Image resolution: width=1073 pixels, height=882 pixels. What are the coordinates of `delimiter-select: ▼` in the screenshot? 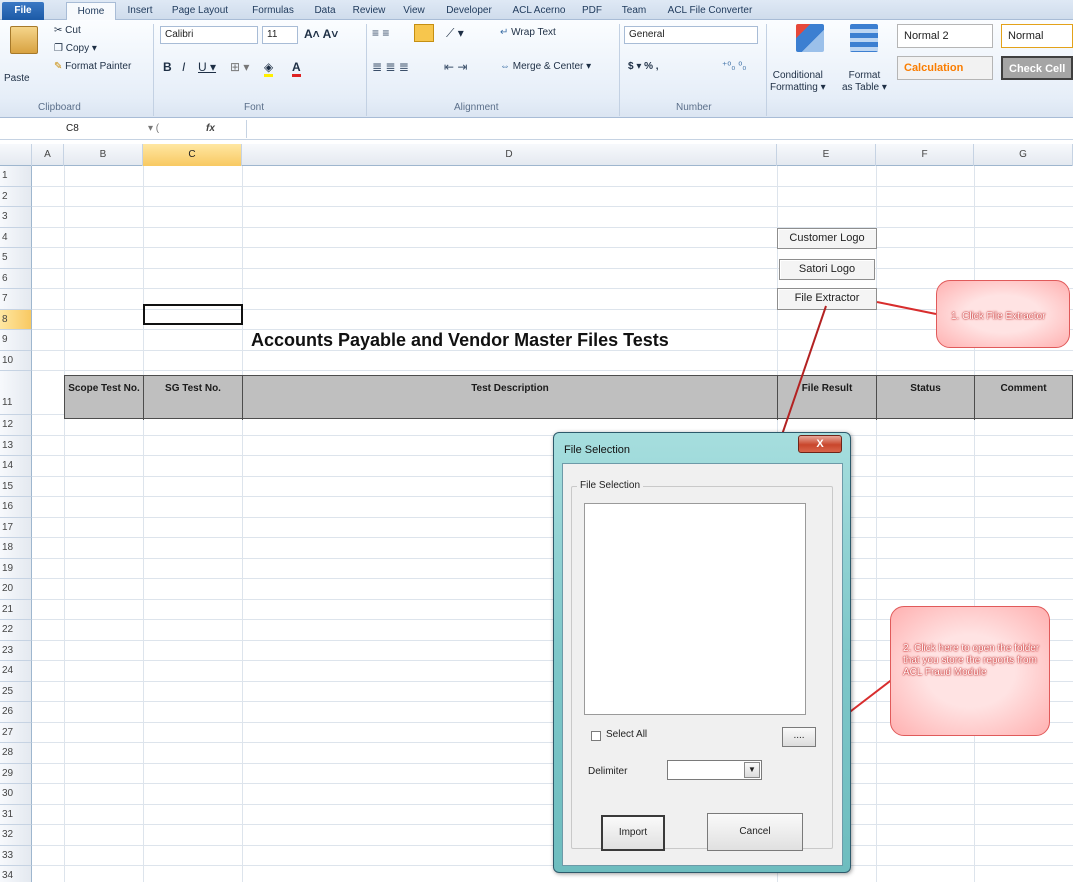 It's located at (714, 770).